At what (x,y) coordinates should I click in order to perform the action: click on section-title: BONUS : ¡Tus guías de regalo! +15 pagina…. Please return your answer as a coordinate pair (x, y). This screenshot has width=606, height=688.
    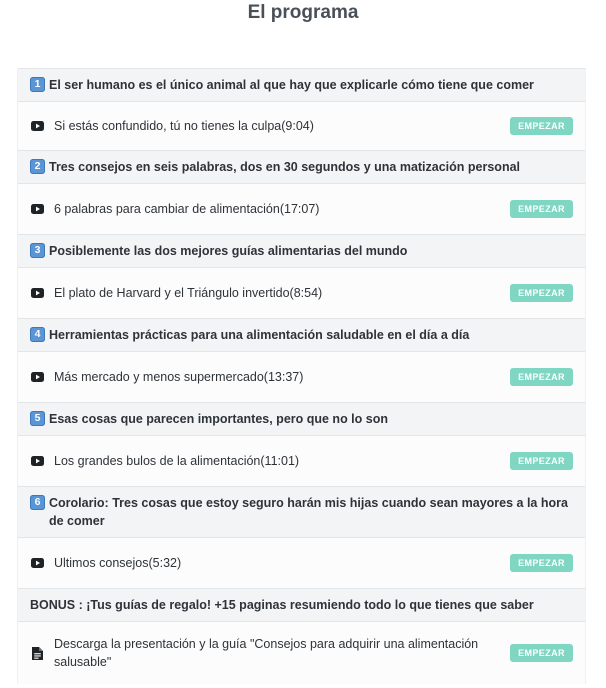
    Looking at the image, I should click on (282, 605).